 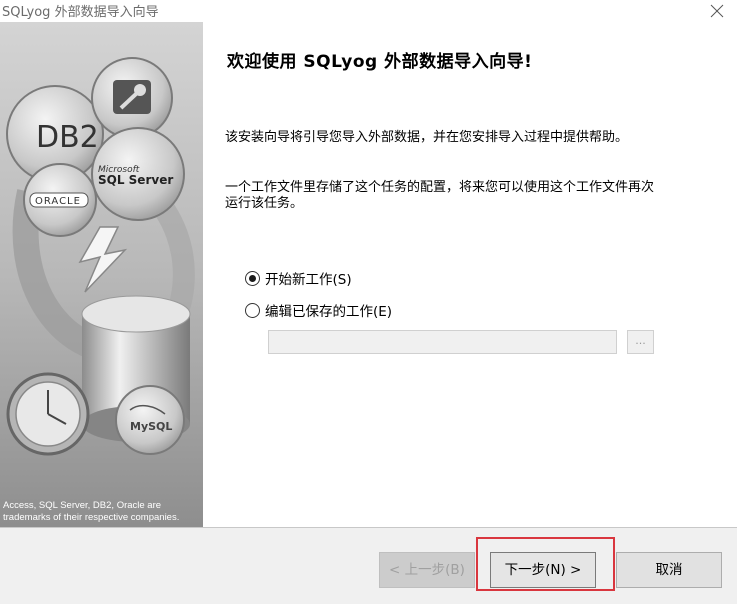 What do you see at coordinates (328, 310) in the screenshot?
I see `edit-saved-job-label: 编辑已保存的工作(E)` at bounding box center [328, 310].